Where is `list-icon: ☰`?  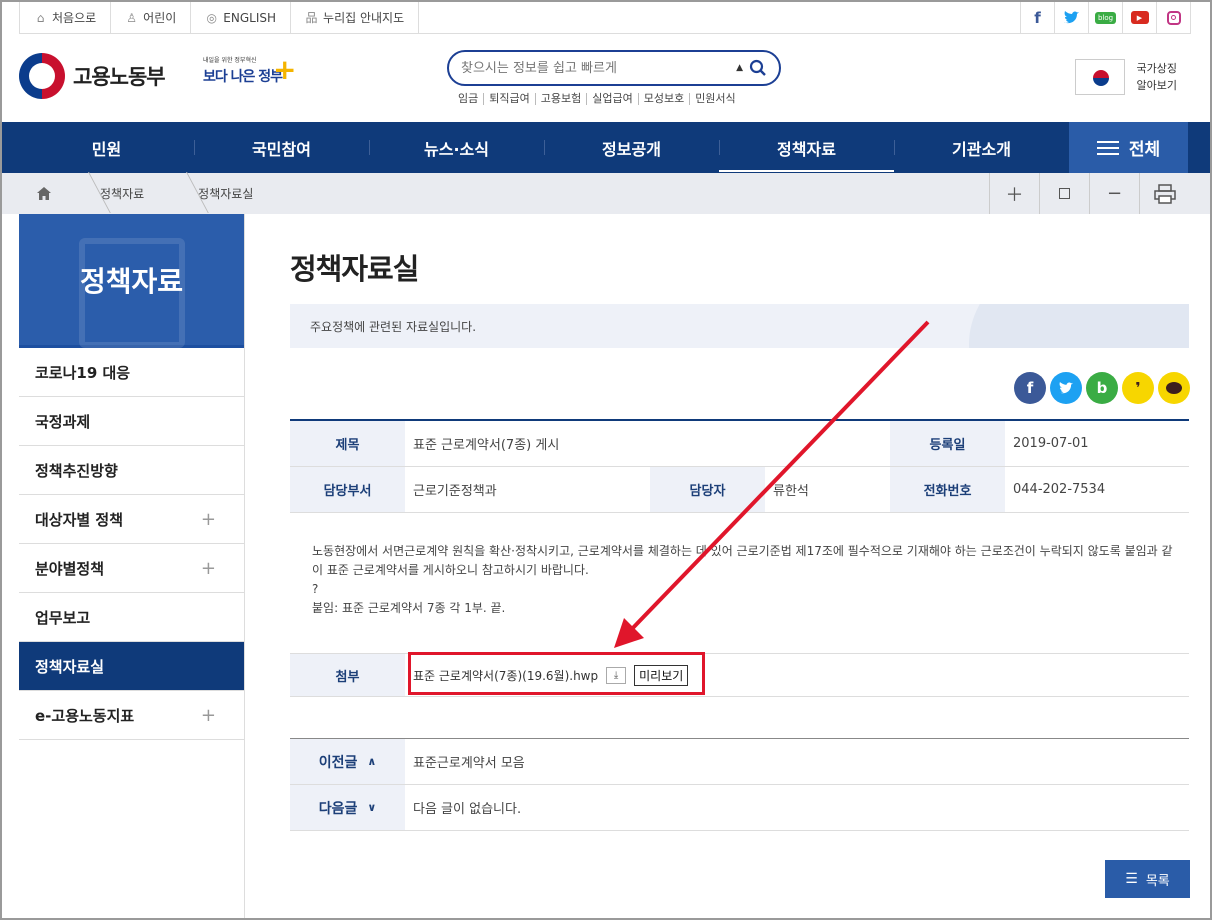
list-icon: ☰ is located at coordinates (1131, 879).